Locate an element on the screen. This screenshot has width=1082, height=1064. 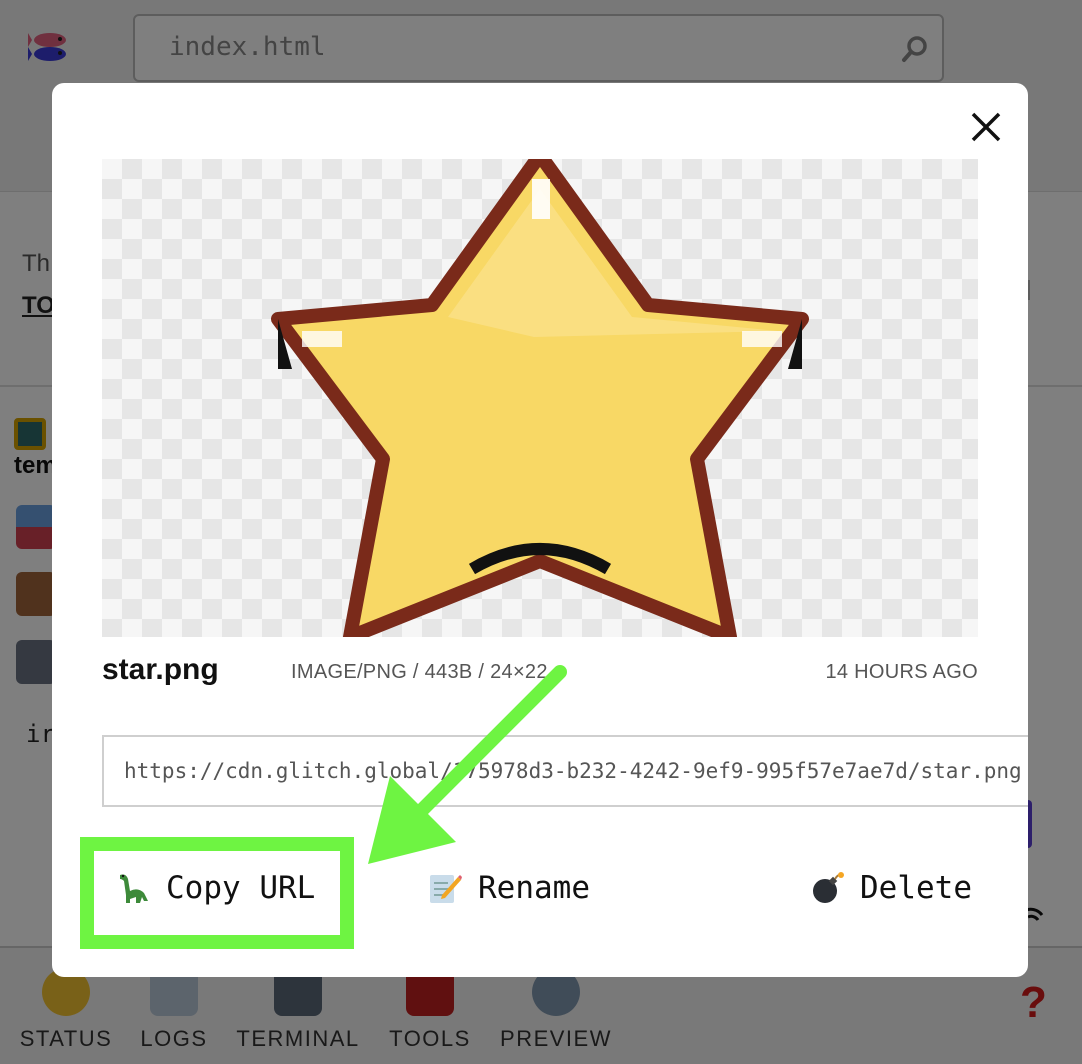
close-button is located at coordinates (986, 127).